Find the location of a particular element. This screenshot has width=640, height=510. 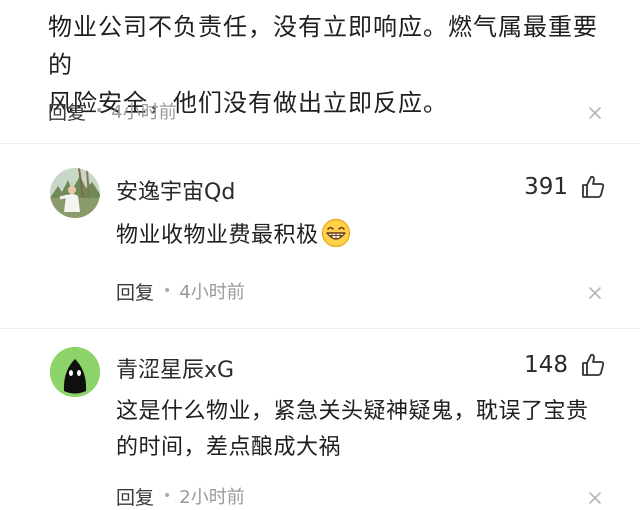

avatar-photo is located at coordinates (75, 193).